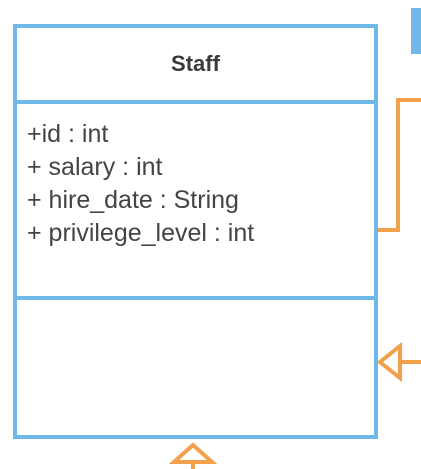 The image size is (421, 469). I want to click on attribute-id: +id : int, so click(68, 134).